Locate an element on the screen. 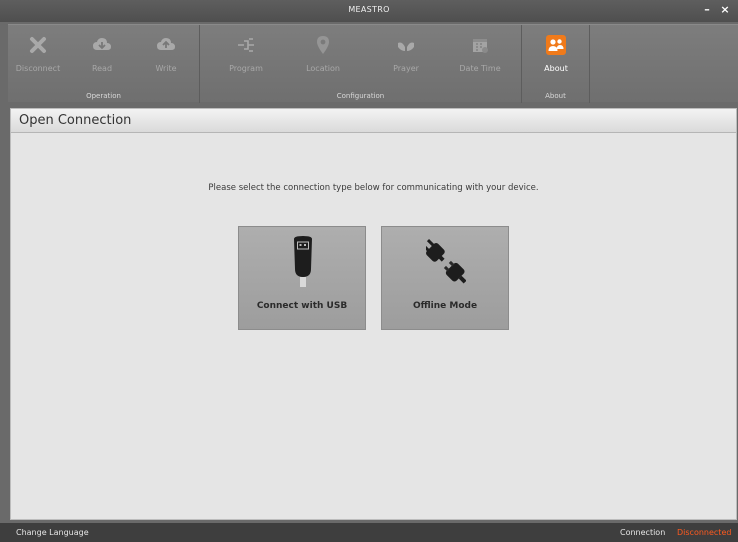  connection-label: Connection is located at coordinates (643, 532).